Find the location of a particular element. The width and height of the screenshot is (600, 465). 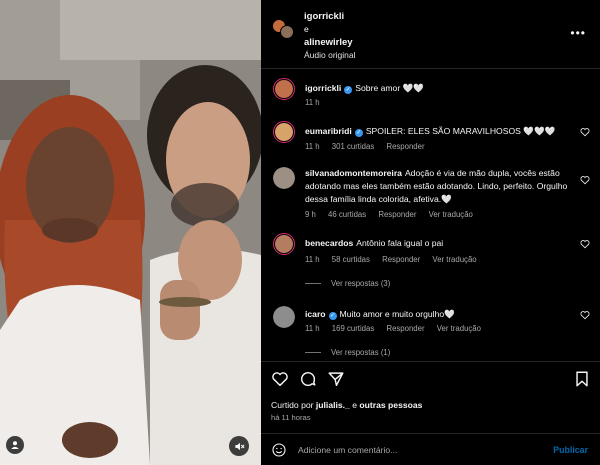

comment-time: 9 h is located at coordinates (310, 214).